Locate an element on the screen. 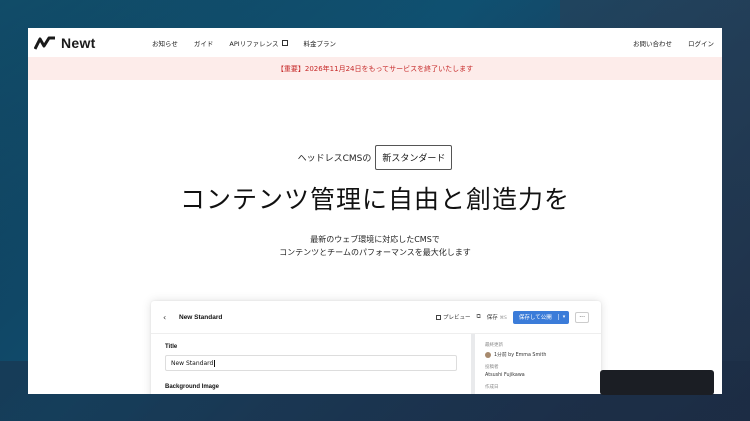 Image resolution: width=750 pixels, height=421 pixels. title-field-value: New Standard is located at coordinates (192, 363).